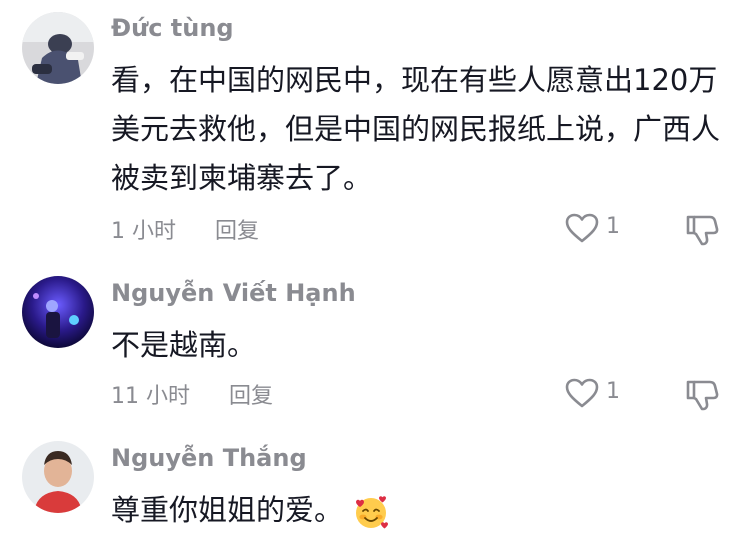 The width and height of the screenshot is (749, 535). What do you see at coordinates (143, 231) in the screenshot?
I see `comment-timestamp: 1 小时` at bounding box center [143, 231].